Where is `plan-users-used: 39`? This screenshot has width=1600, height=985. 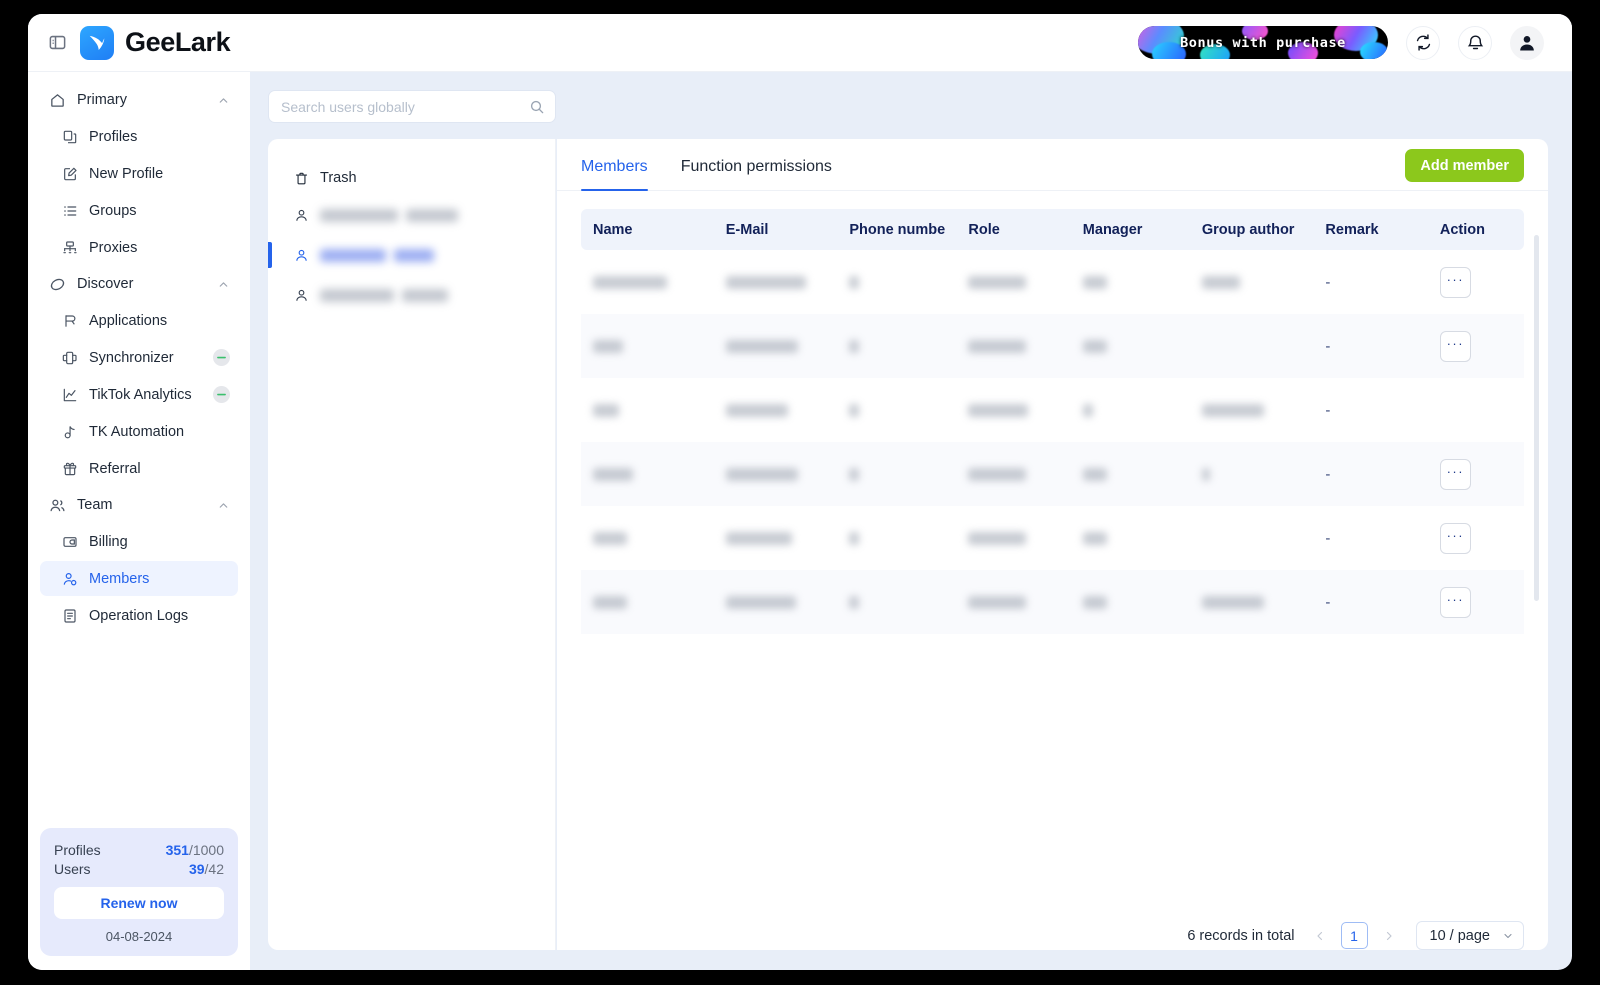
plan-users-used: 39 is located at coordinates (196, 869).